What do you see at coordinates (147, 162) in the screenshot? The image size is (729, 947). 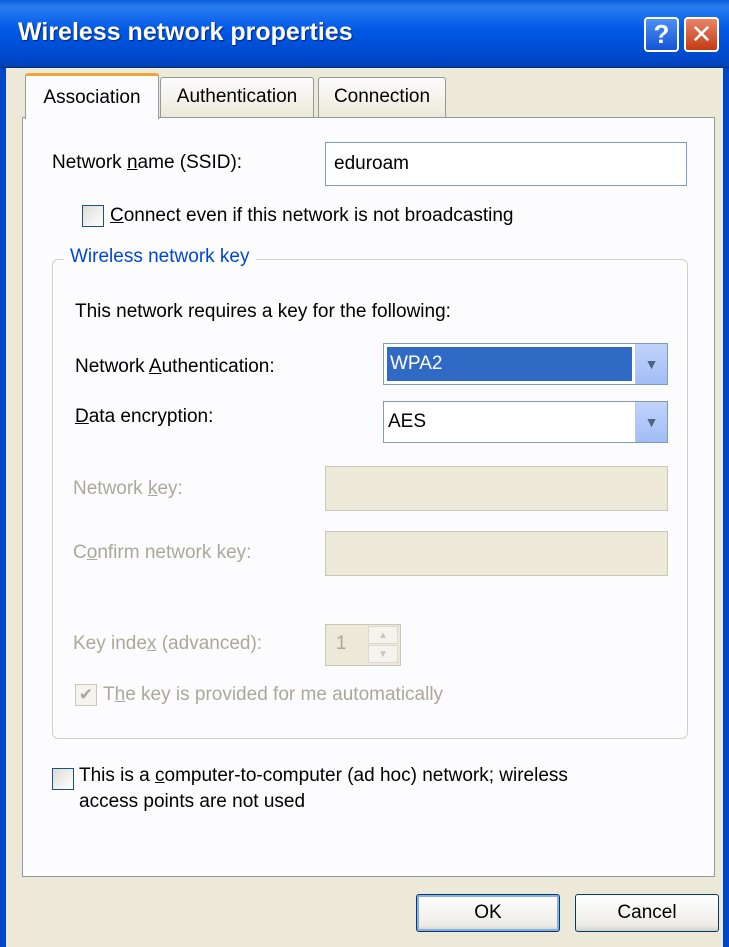 I see `ssid-label: Network name (SSID):` at bounding box center [147, 162].